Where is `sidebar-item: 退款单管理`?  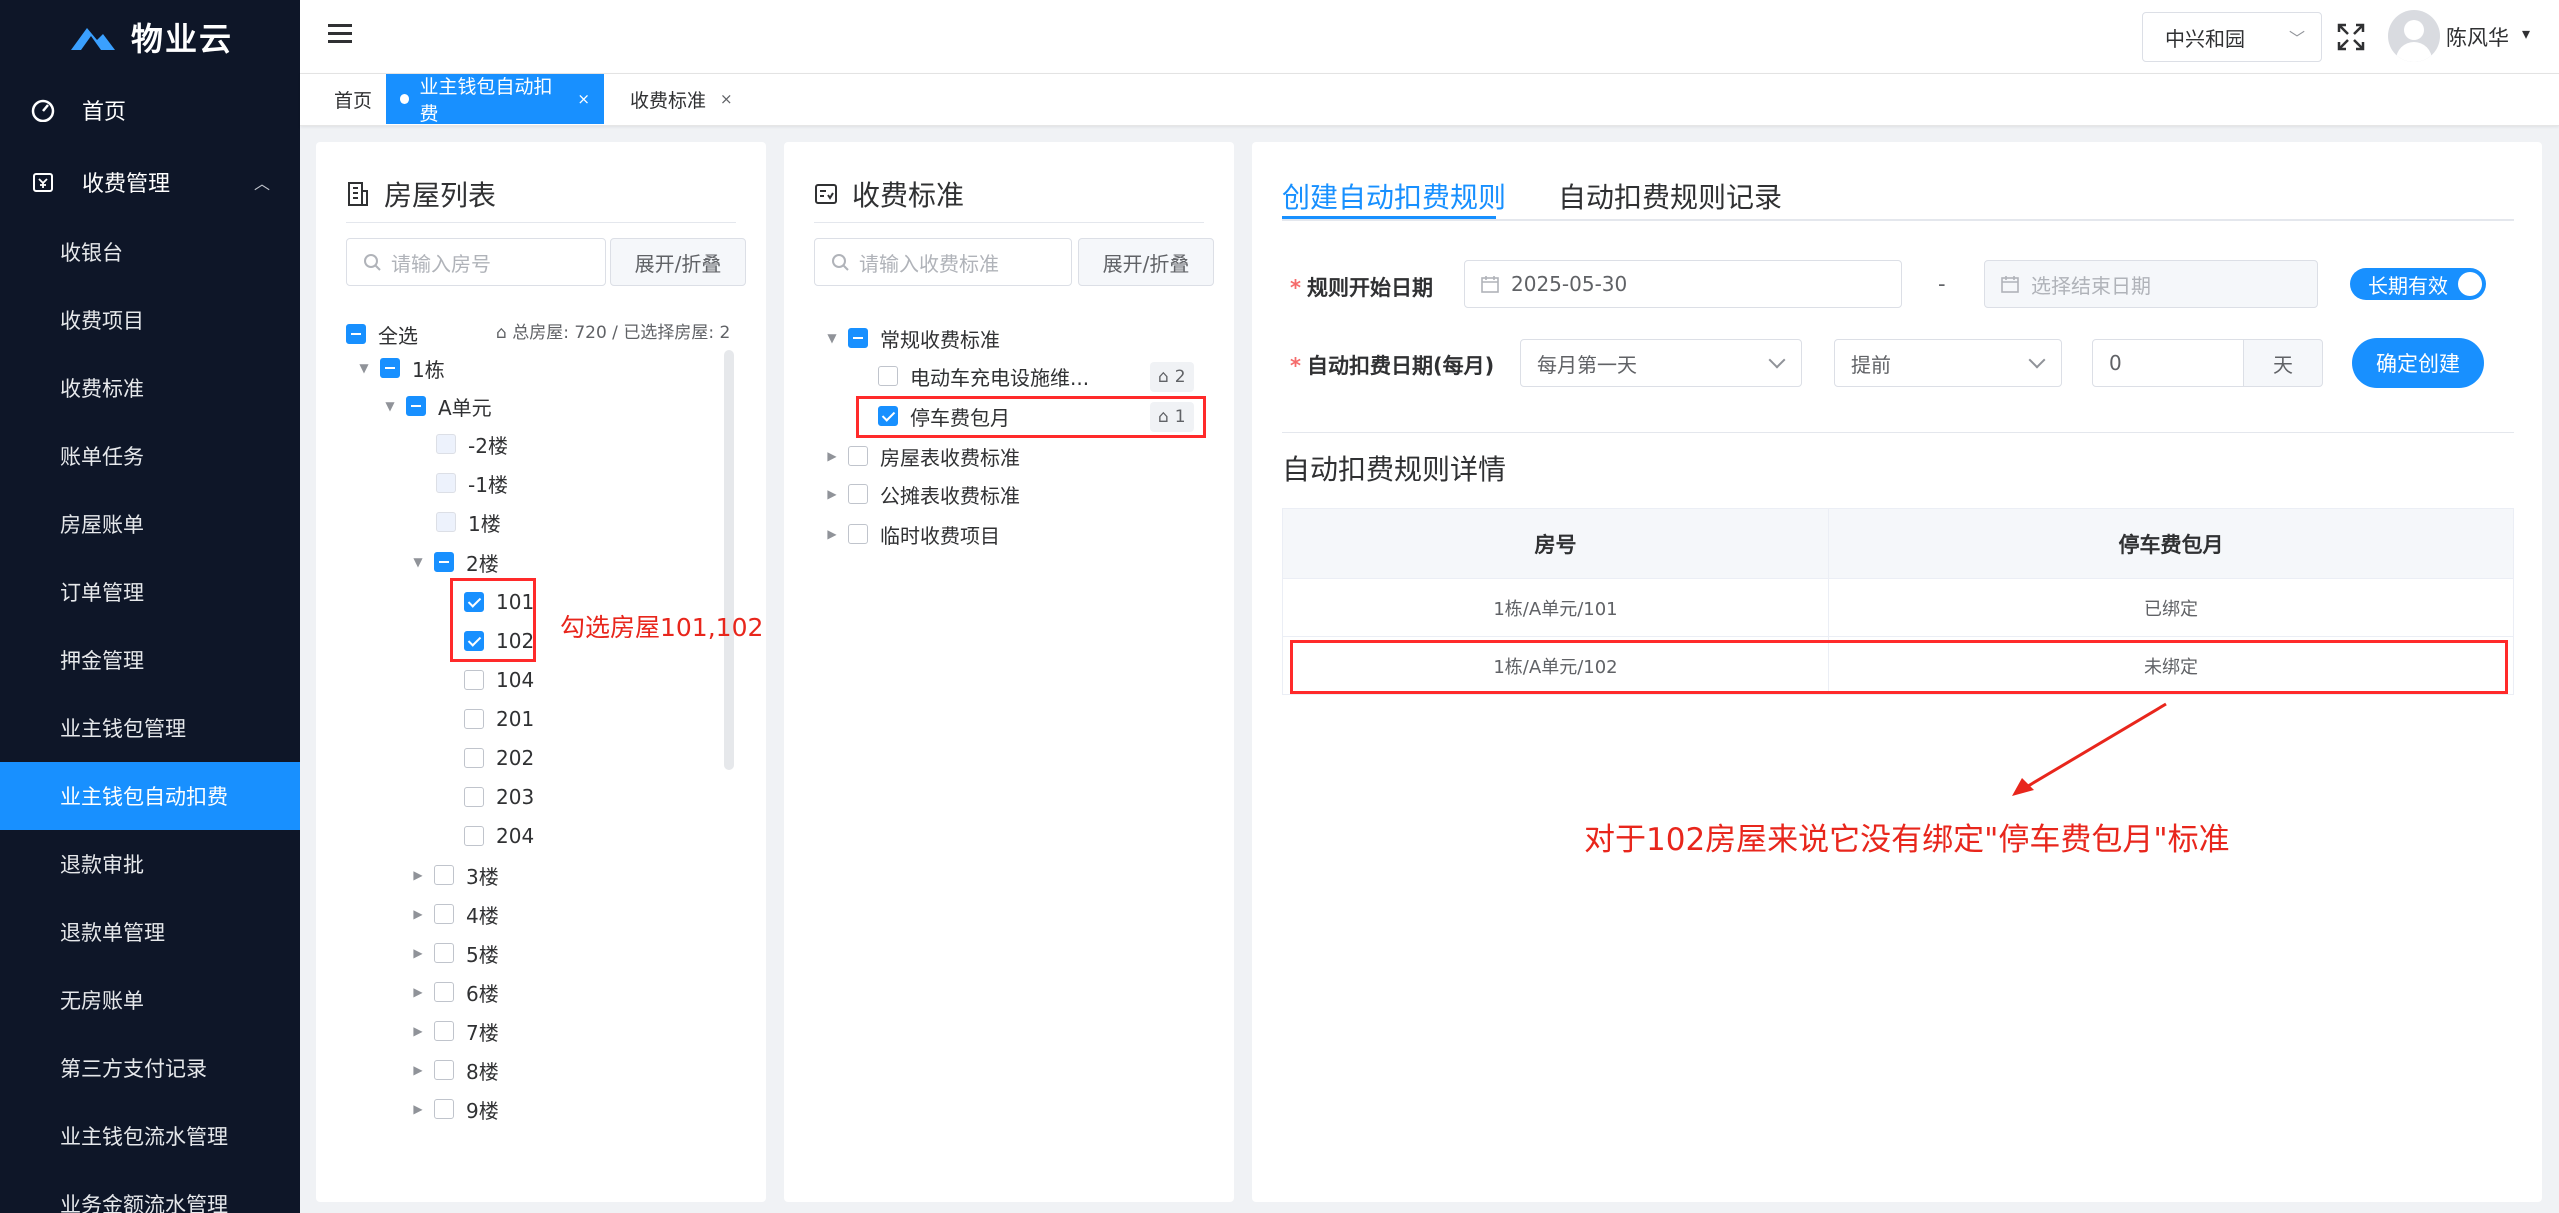 sidebar-item: 退款单管理 is located at coordinates (150, 932).